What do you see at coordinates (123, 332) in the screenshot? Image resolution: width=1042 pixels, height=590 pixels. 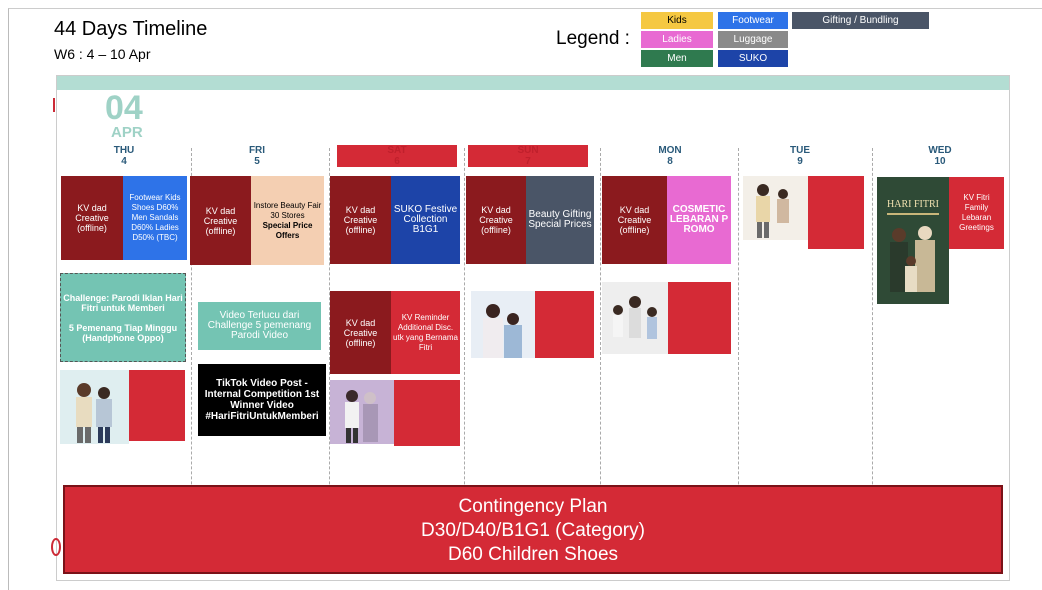 I see `challenge-prize: 5 Pemenang Tiap Minggu (Handphone Oppo)` at bounding box center [123, 332].